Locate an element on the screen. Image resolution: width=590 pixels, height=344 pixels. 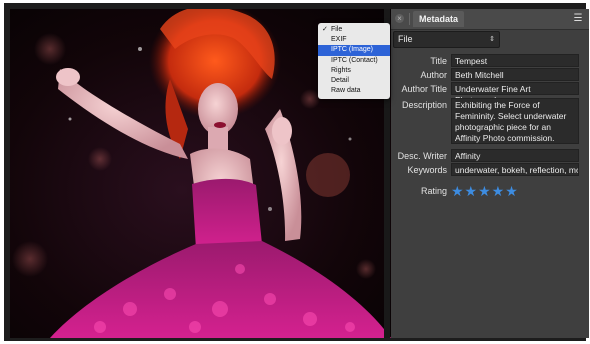
menu-item-label: IPTC (Contact) is located at coordinates (354, 60).